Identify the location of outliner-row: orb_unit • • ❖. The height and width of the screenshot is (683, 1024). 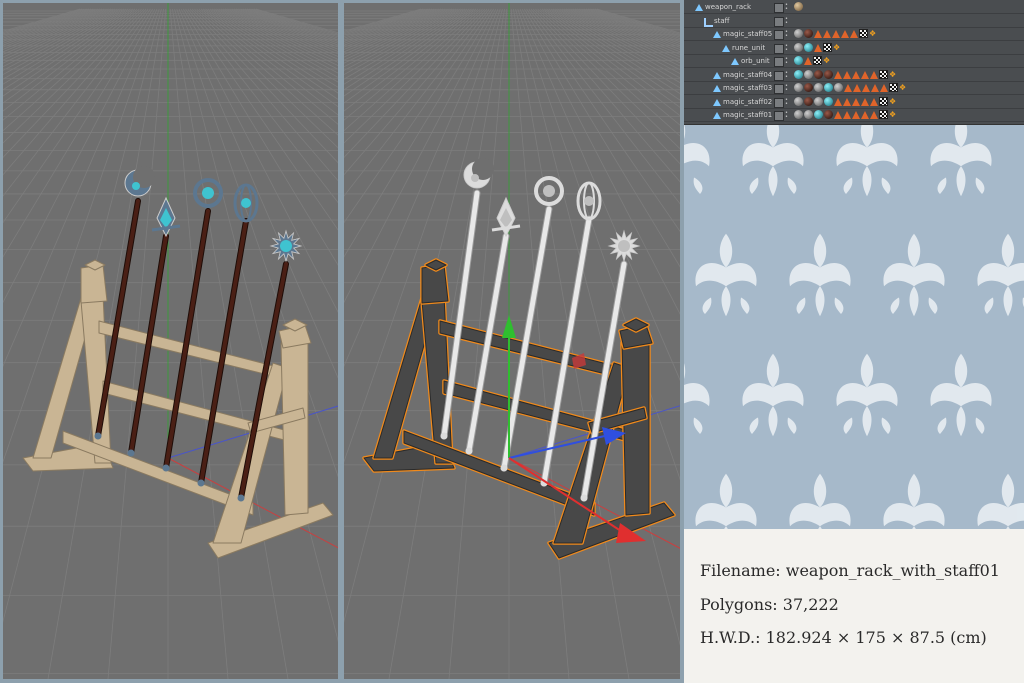
(854, 61).